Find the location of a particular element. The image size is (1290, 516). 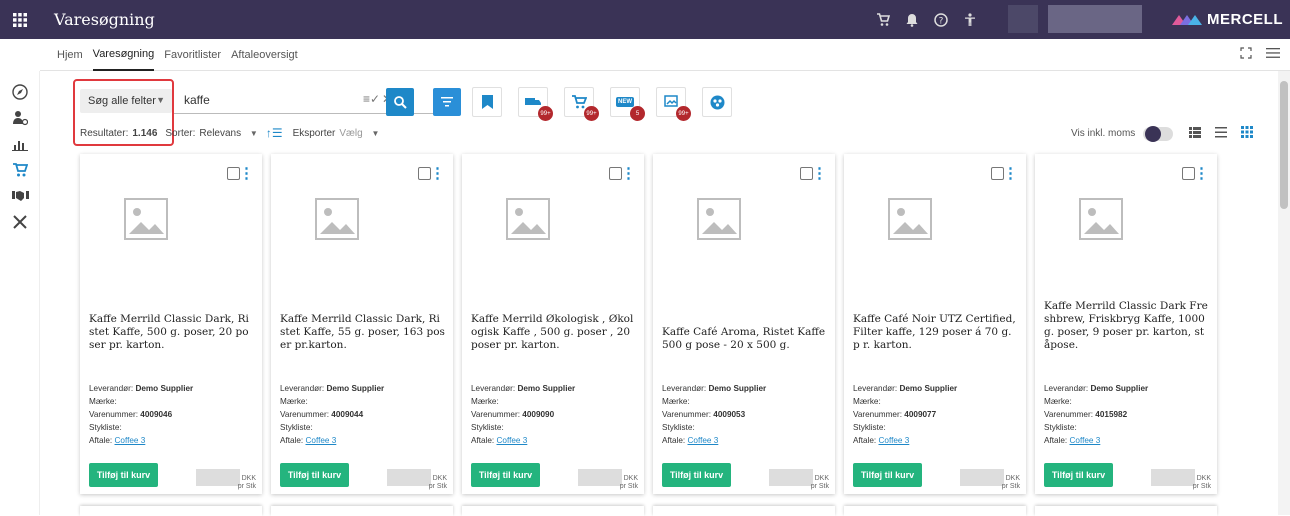

cart-badge: 99+ is located at coordinates (591, 113).